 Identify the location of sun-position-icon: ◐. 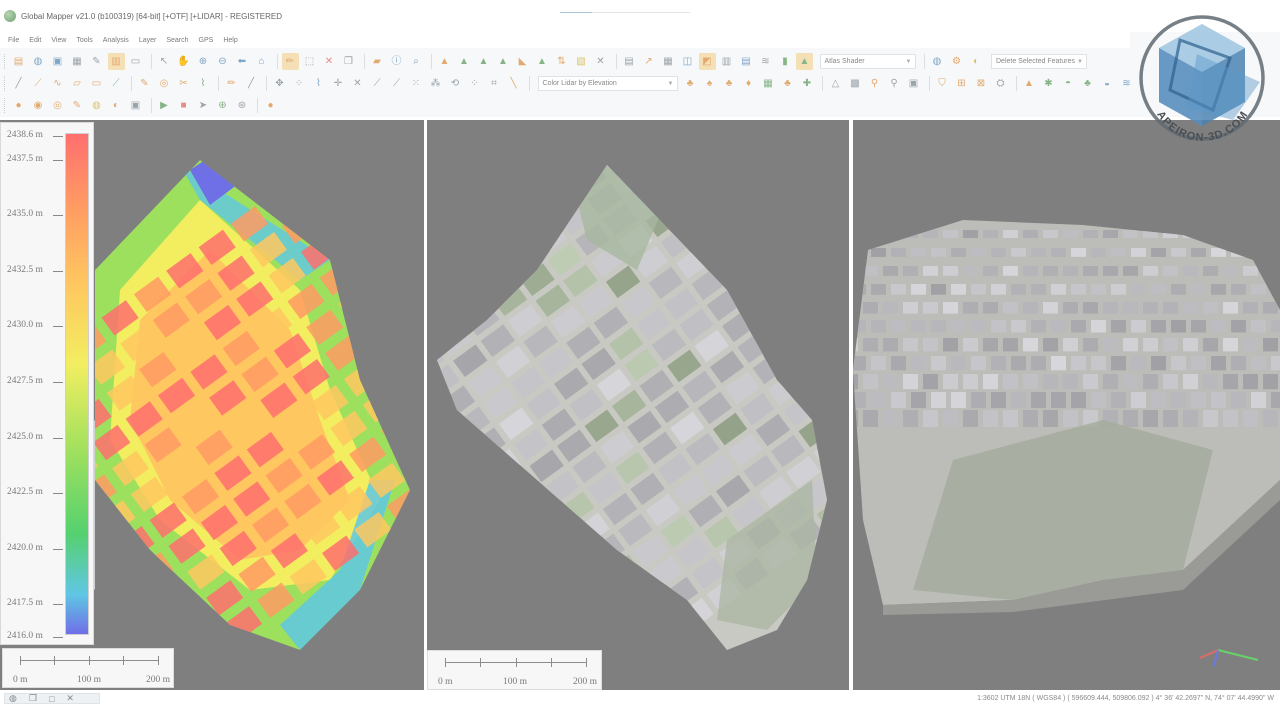
(976, 61).